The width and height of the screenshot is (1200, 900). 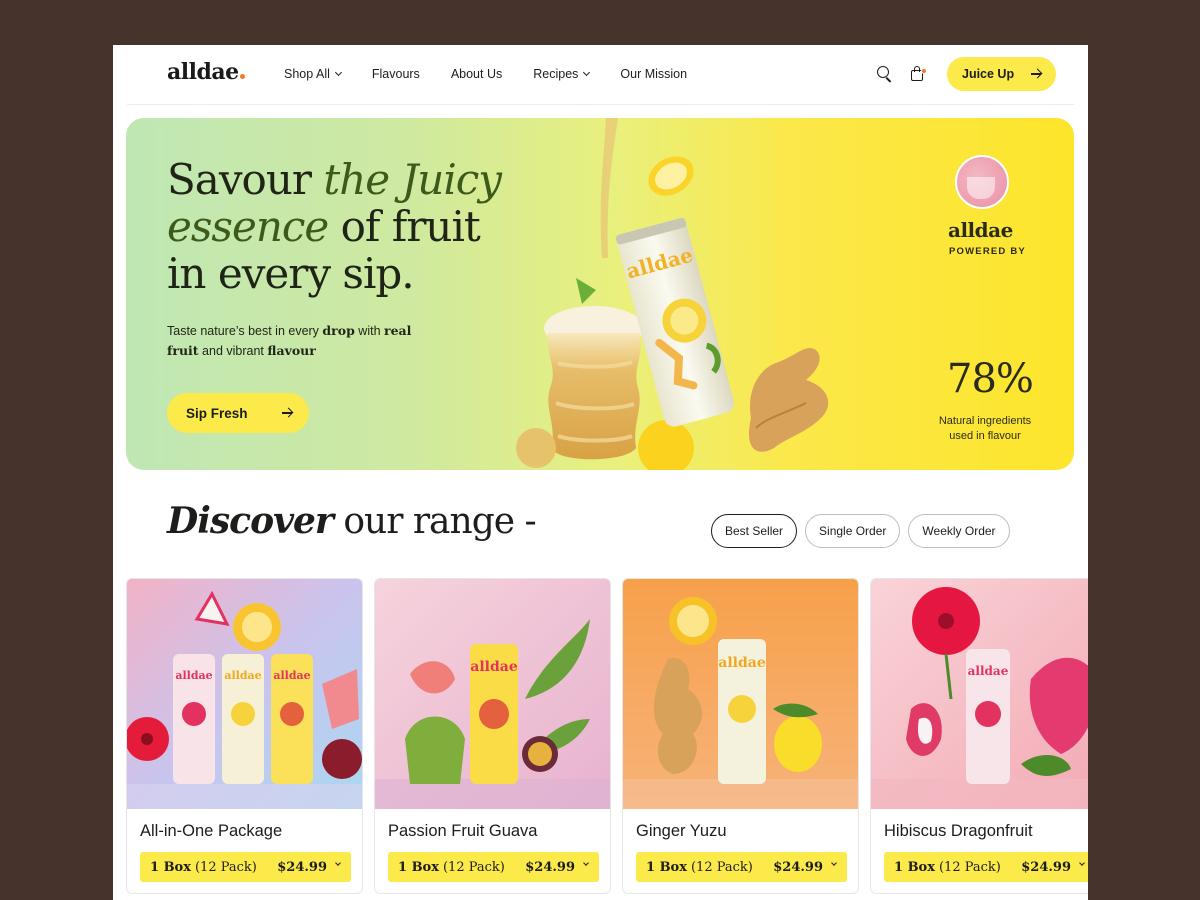 I want to click on cart-badge, so click(x=924, y=71).